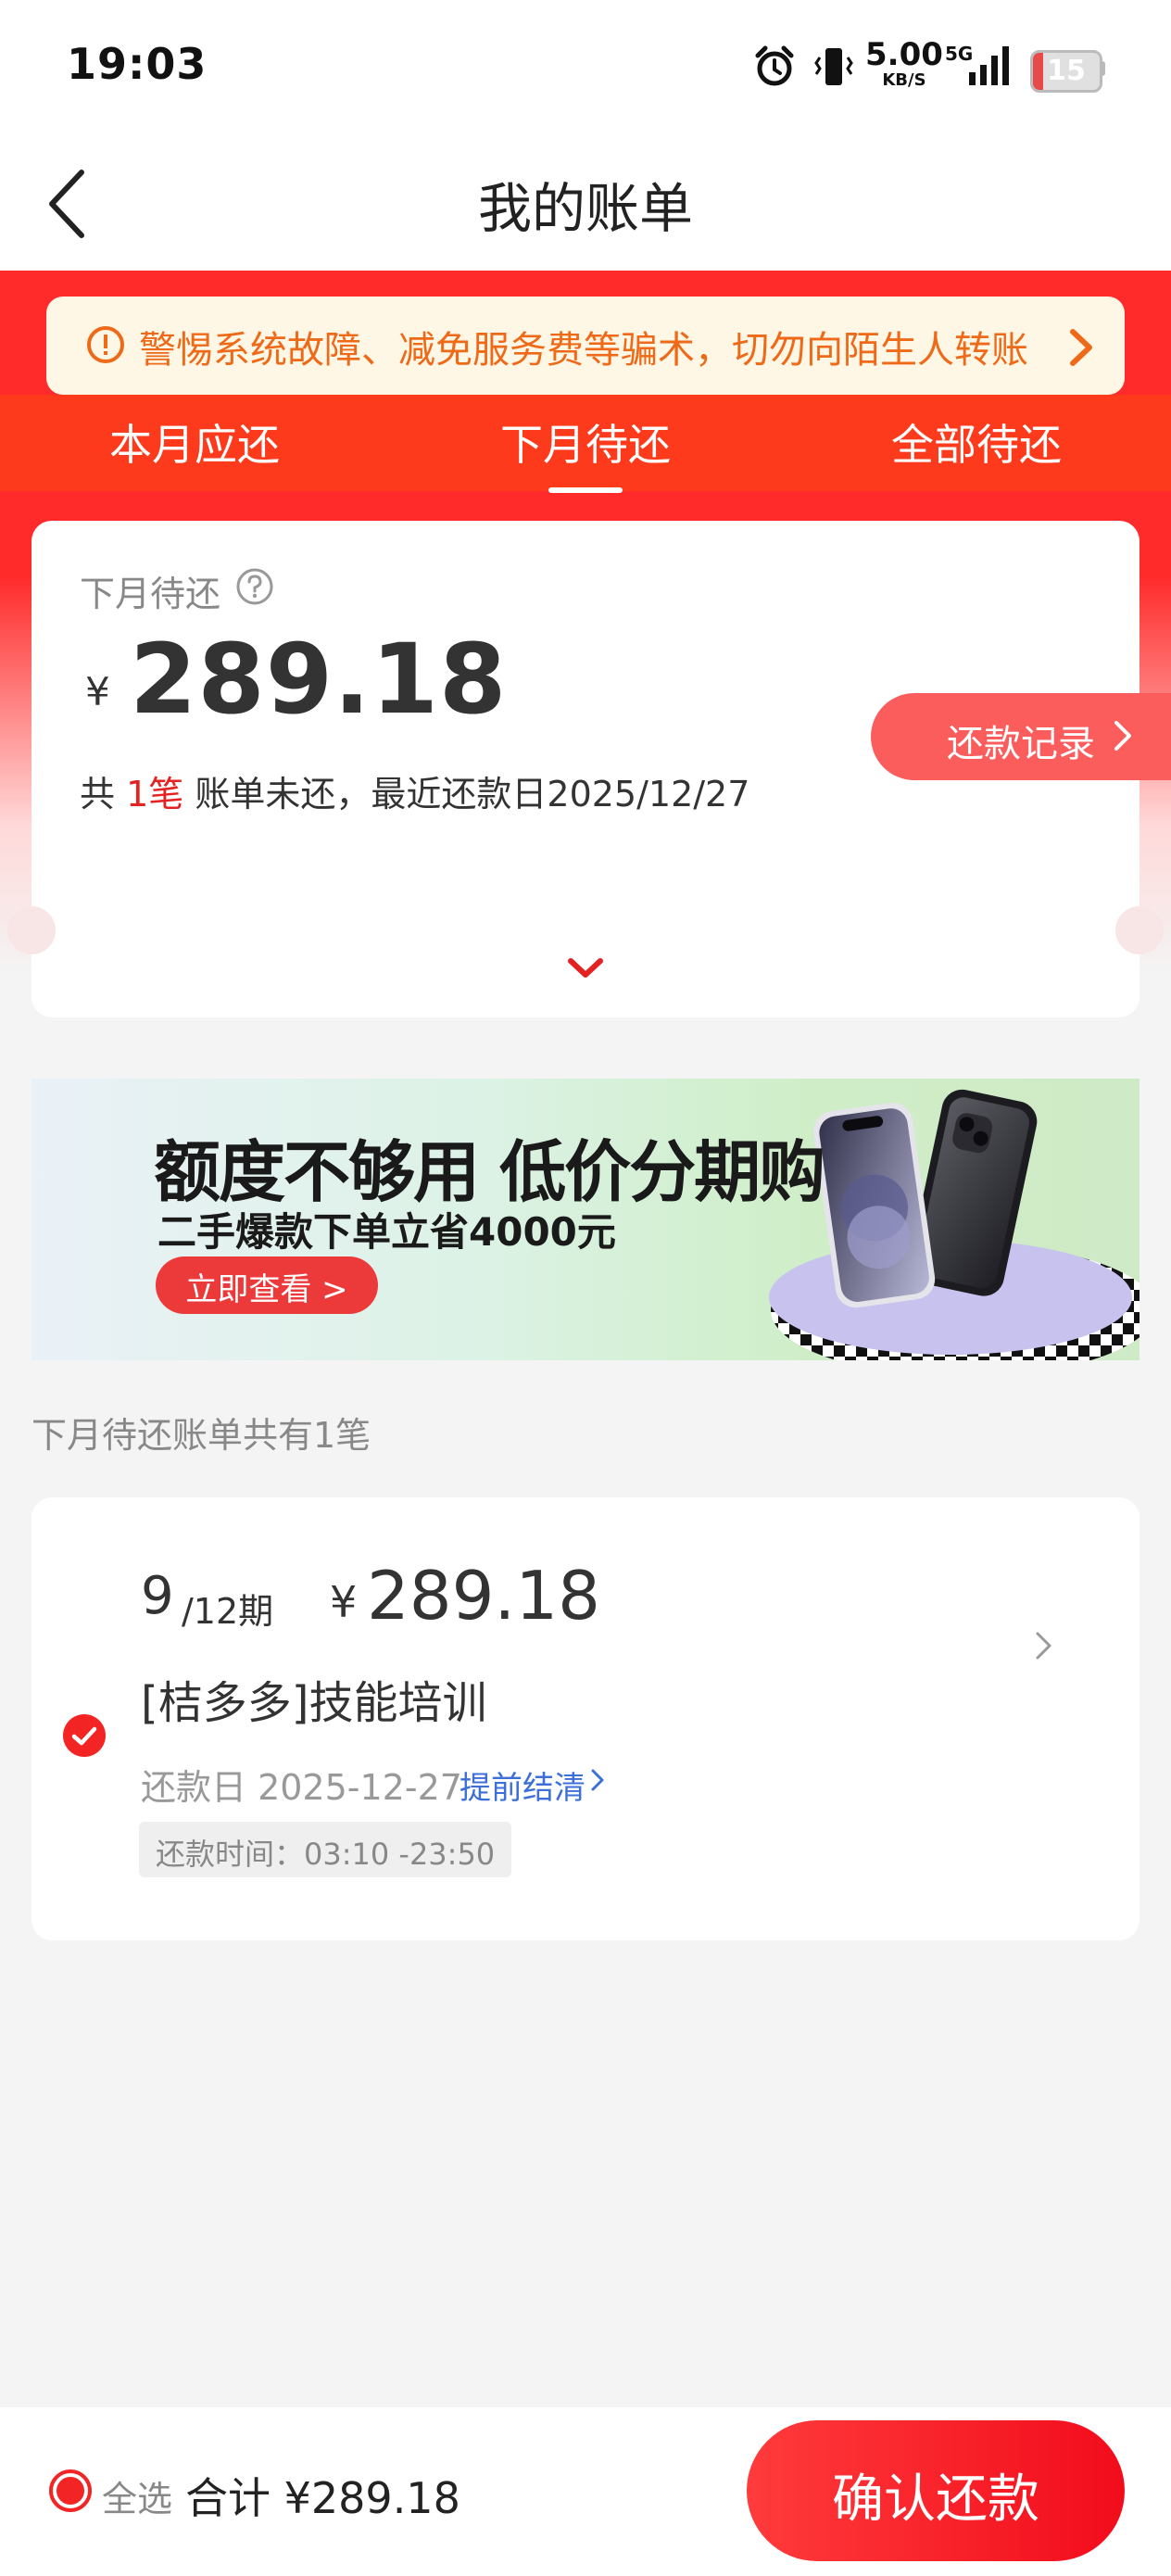 The height and width of the screenshot is (2576, 1171). What do you see at coordinates (976, 442) in the screenshot?
I see `tab-all-pending: 全部待还` at bounding box center [976, 442].